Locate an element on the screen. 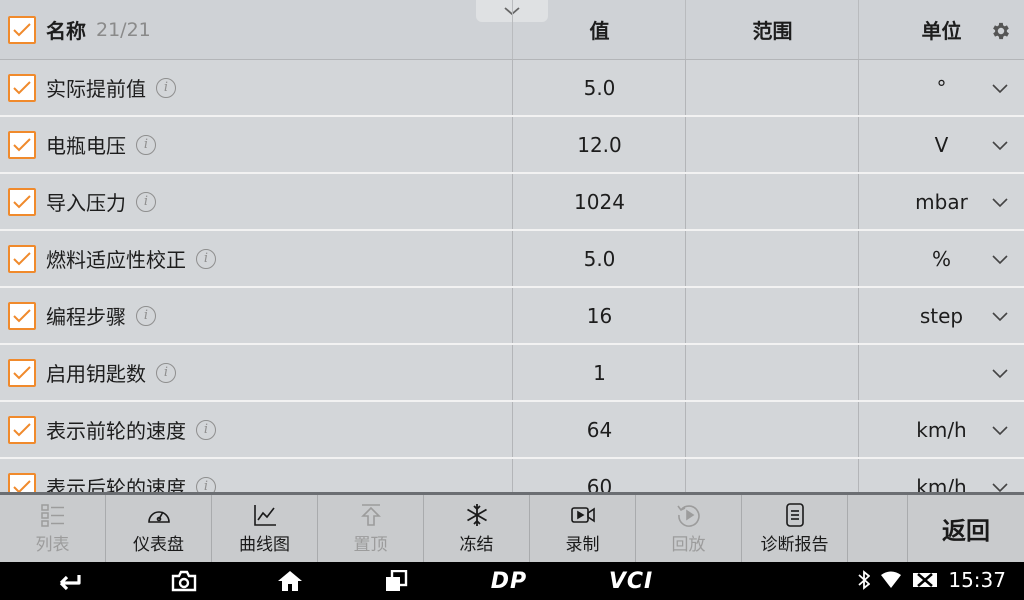 The height and width of the screenshot is (600, 1024). table-row: 电瓶电压 i 12.0 V is located at coordinates (512, 145).